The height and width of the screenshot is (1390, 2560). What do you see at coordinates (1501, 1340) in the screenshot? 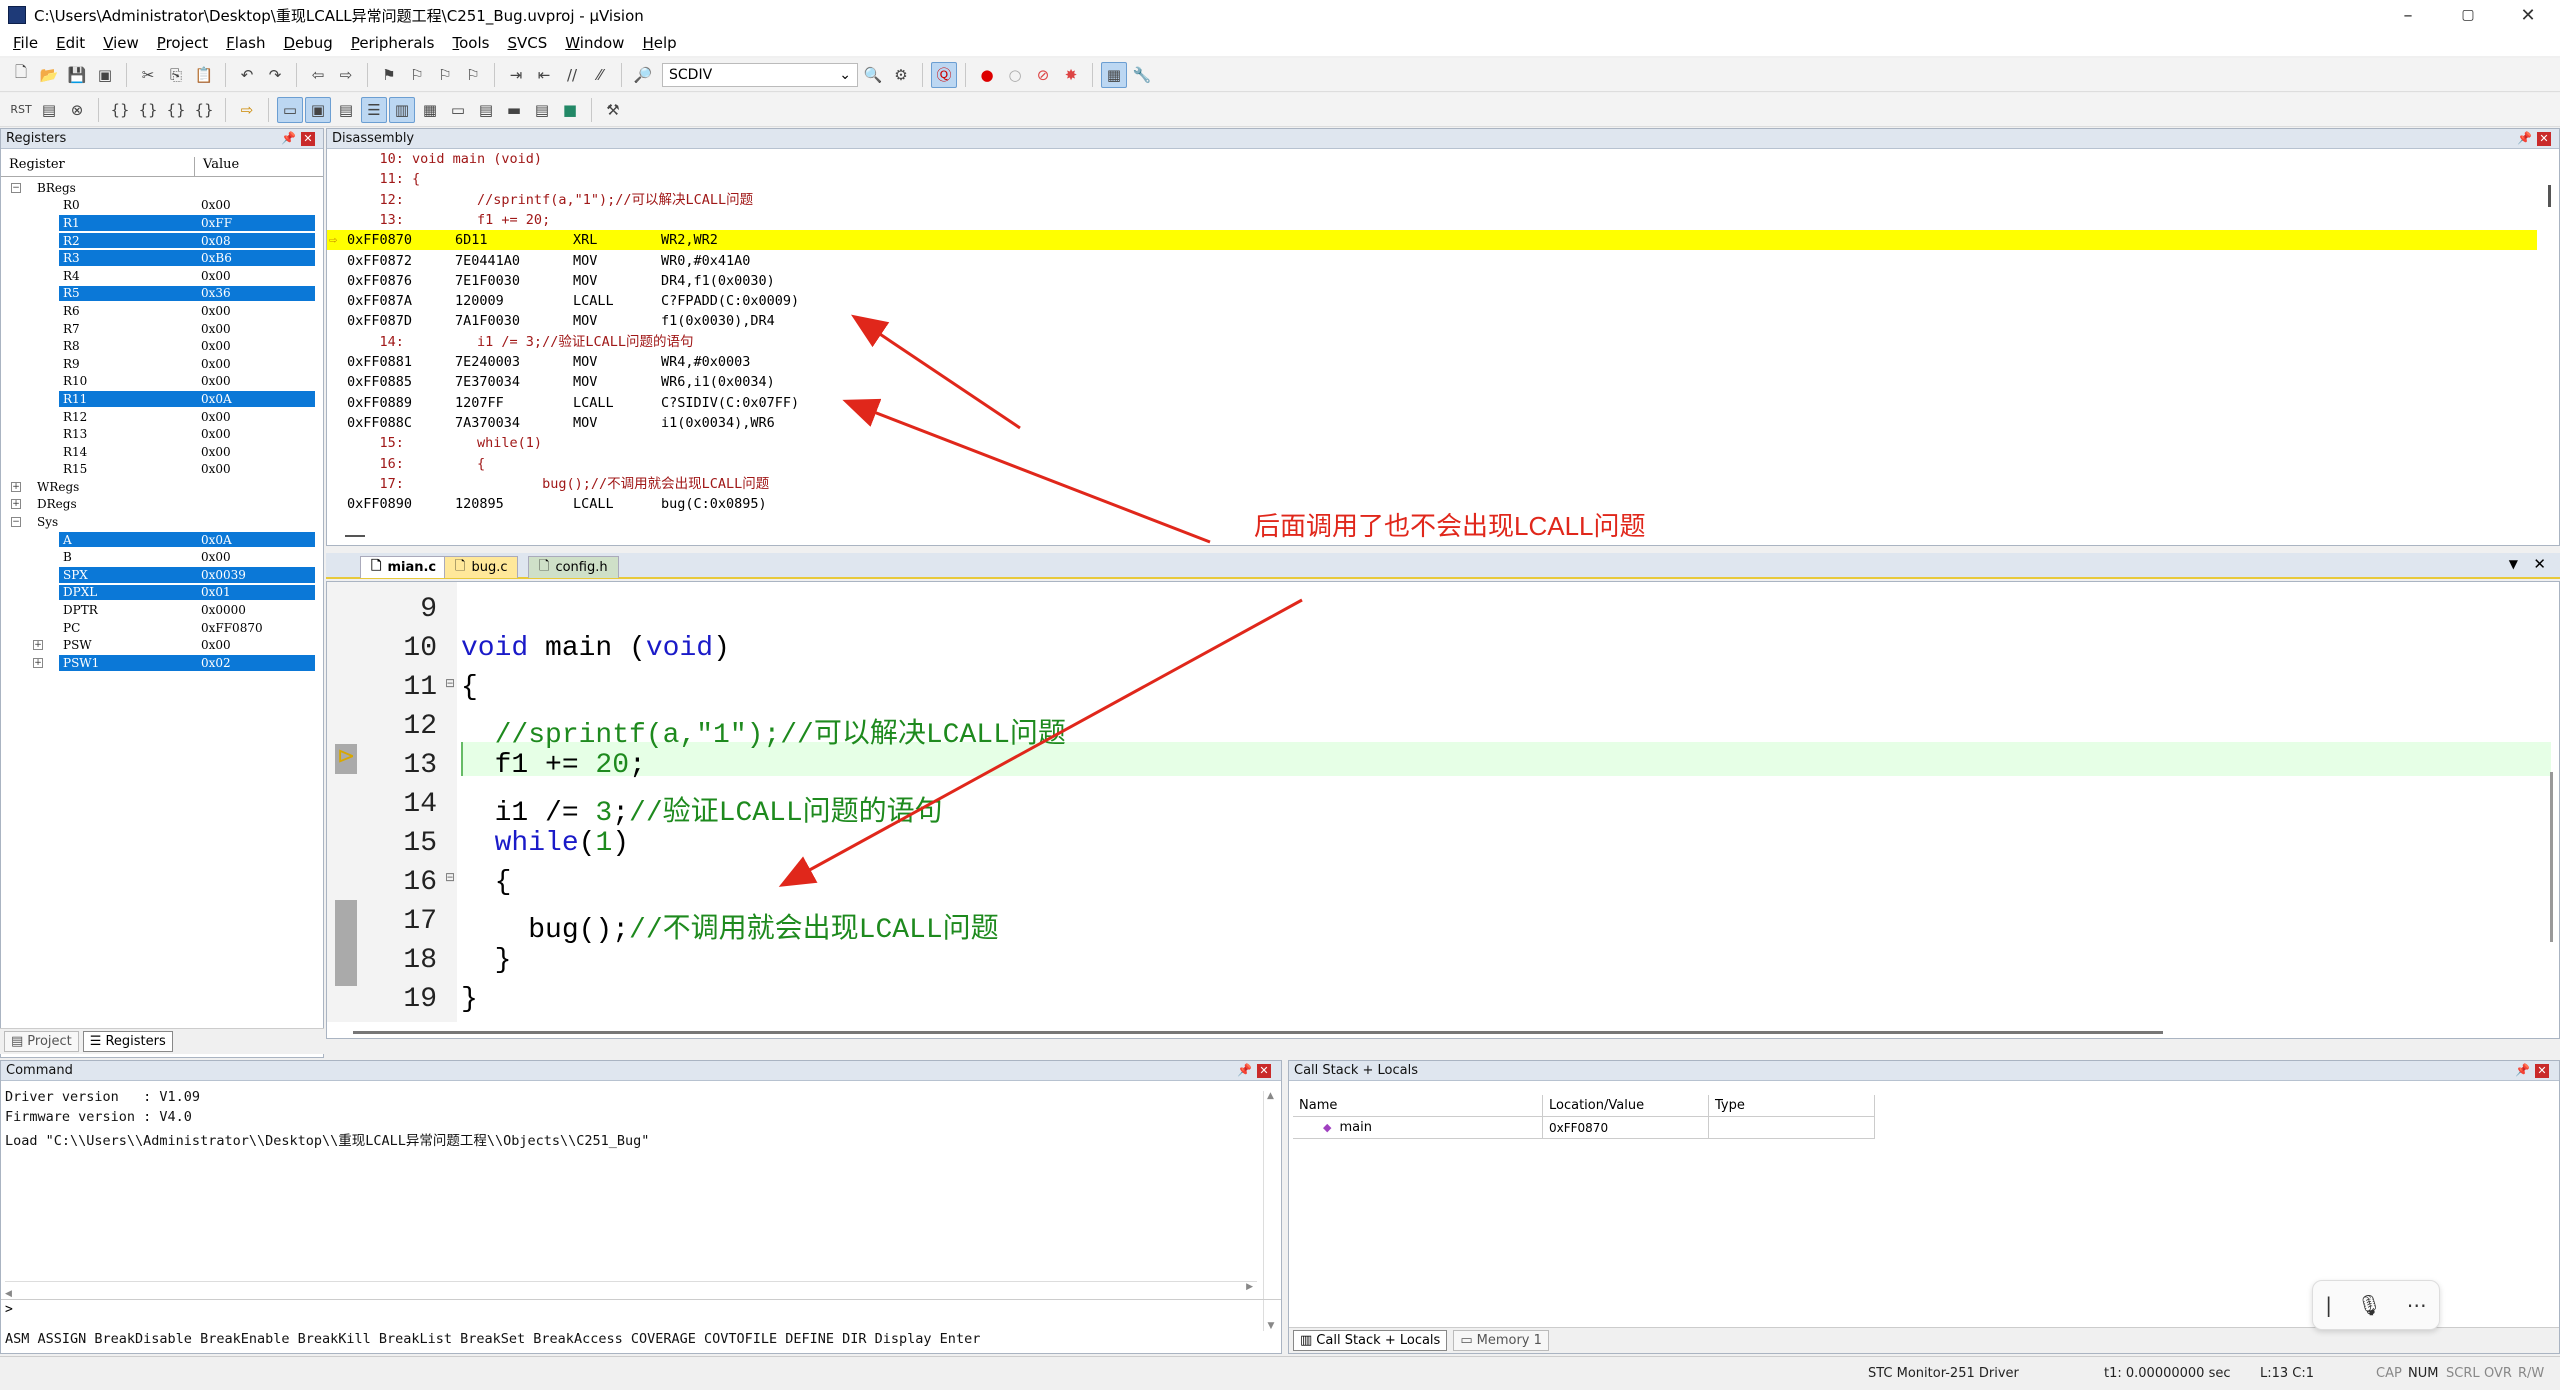
I see `tab-memory-1: ▭ Memory 1` at bounding box center [1501, 1340].